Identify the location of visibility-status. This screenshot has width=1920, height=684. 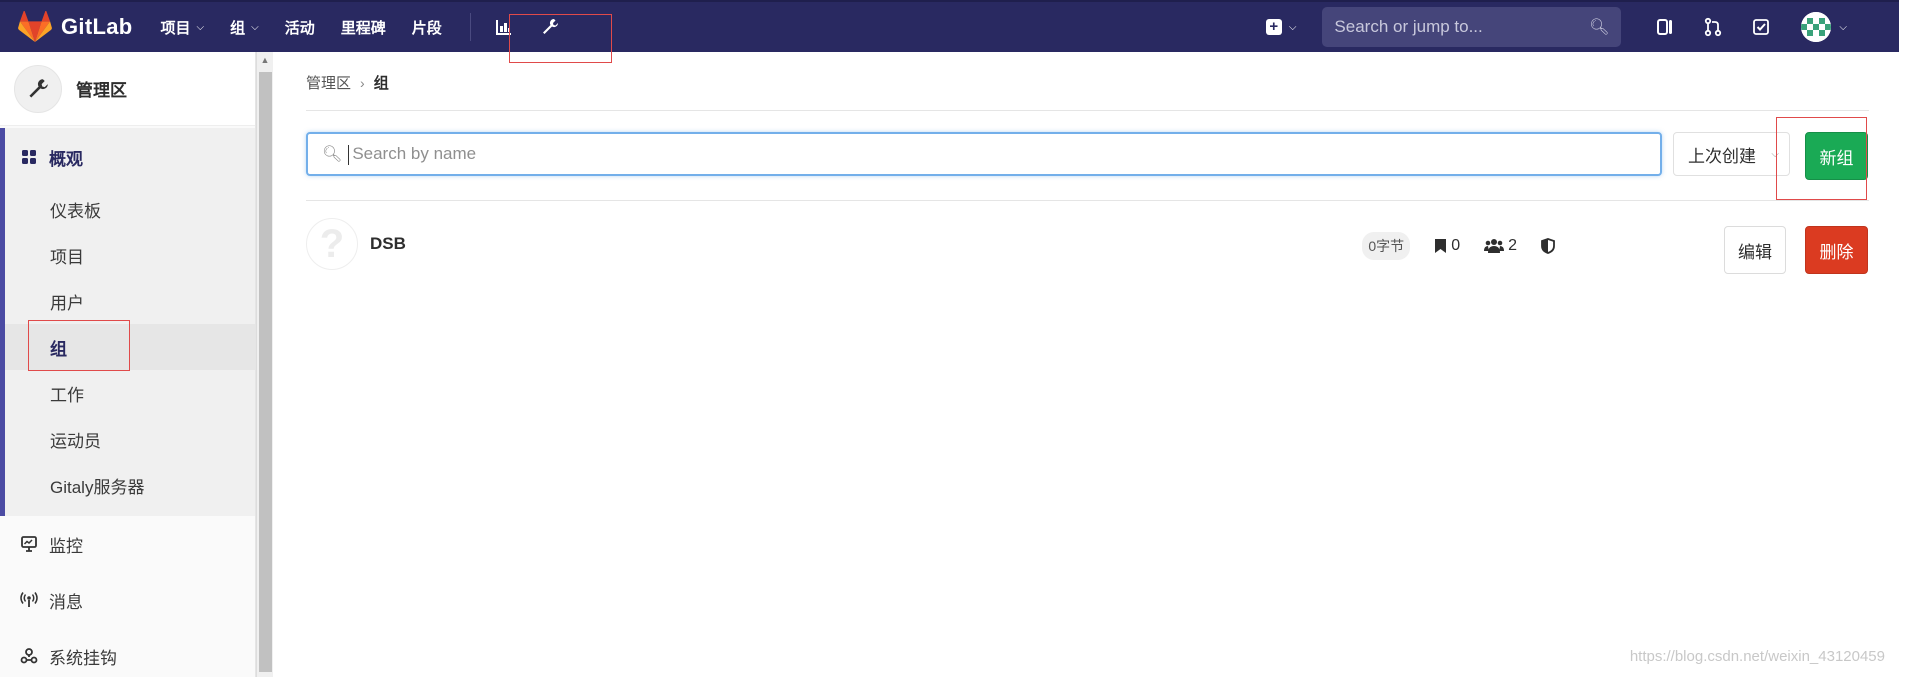
(1550, 246).